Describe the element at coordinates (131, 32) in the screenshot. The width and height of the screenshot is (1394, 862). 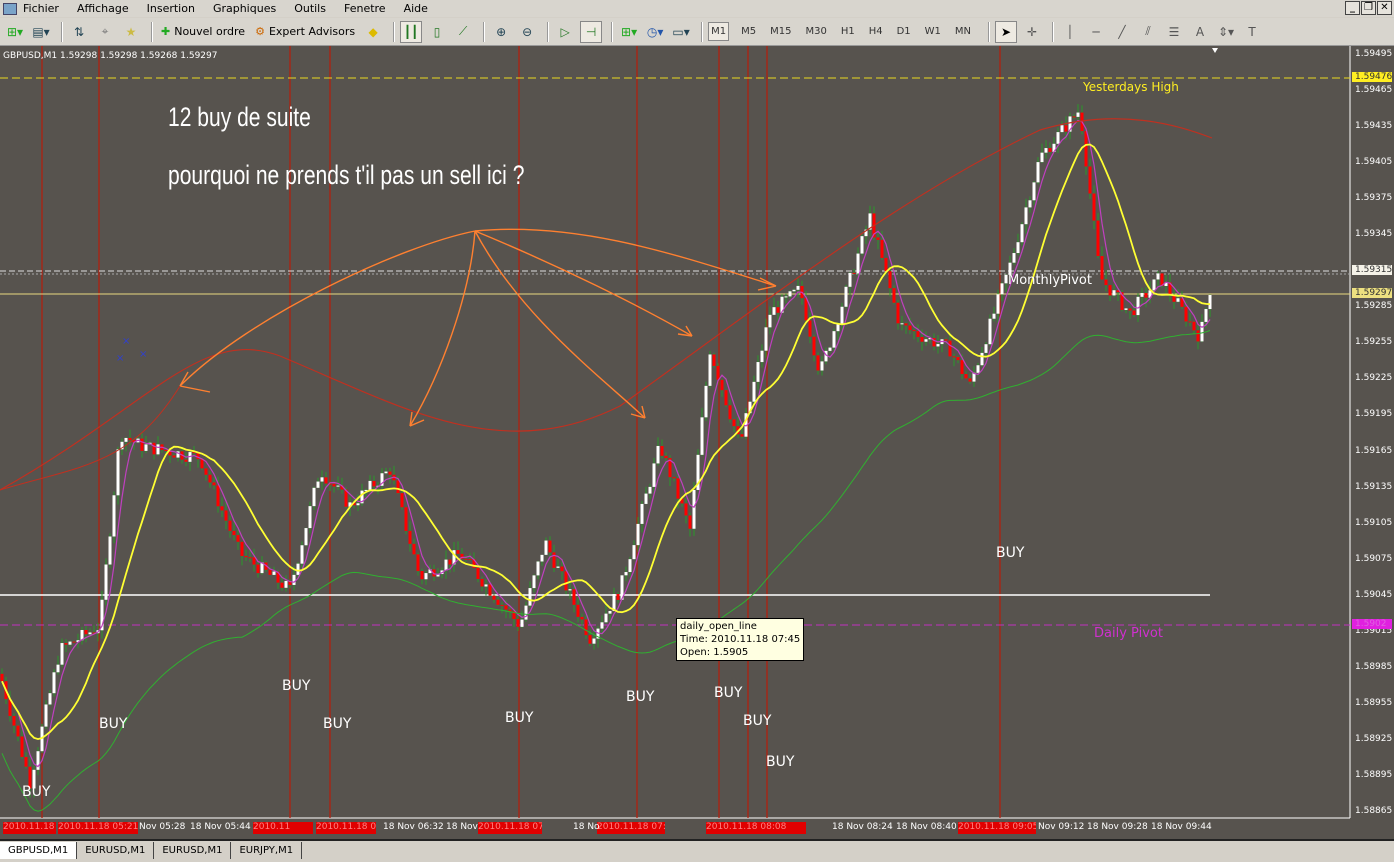
I see `favorites-icon: ★` at that location.